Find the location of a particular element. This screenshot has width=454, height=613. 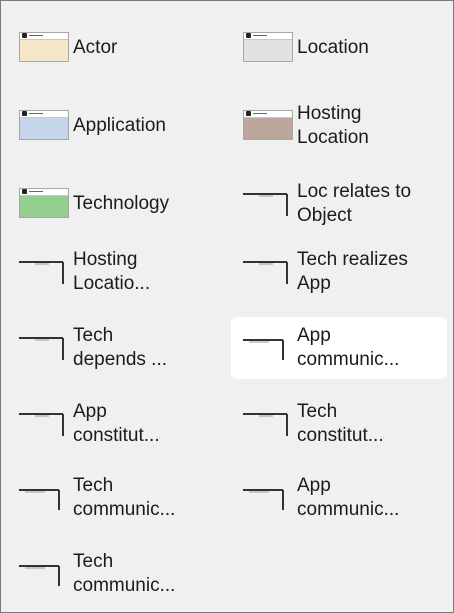

palette-item-tech-realizes-app: Tech realizes App is located at coordinates (339, 272).